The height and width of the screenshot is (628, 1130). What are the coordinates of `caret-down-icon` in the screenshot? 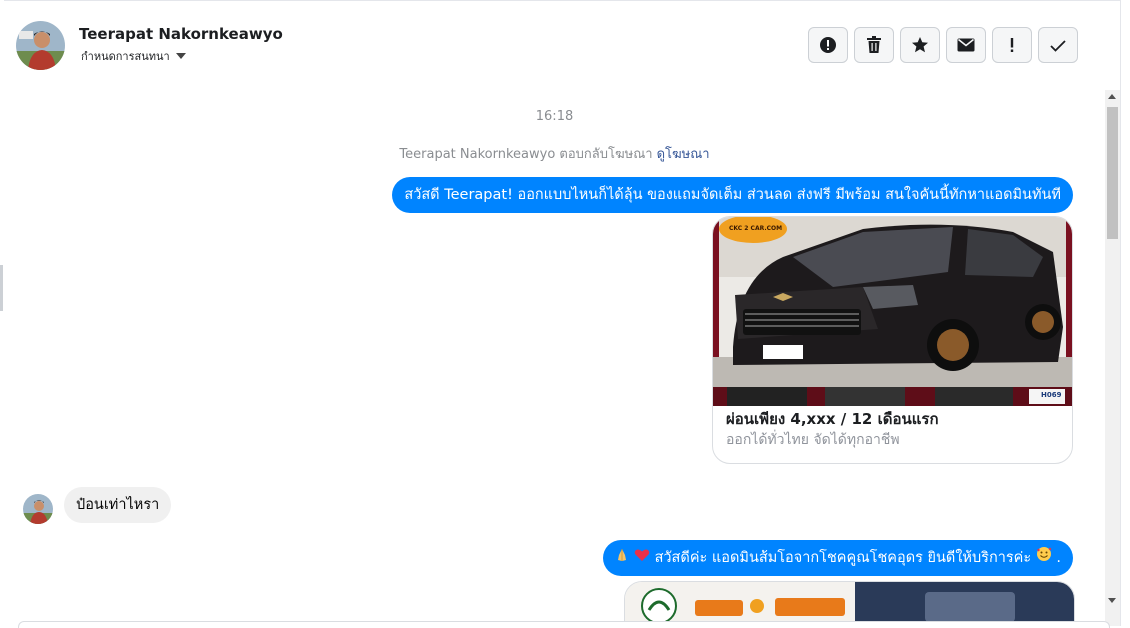 It's located at (180, 56).